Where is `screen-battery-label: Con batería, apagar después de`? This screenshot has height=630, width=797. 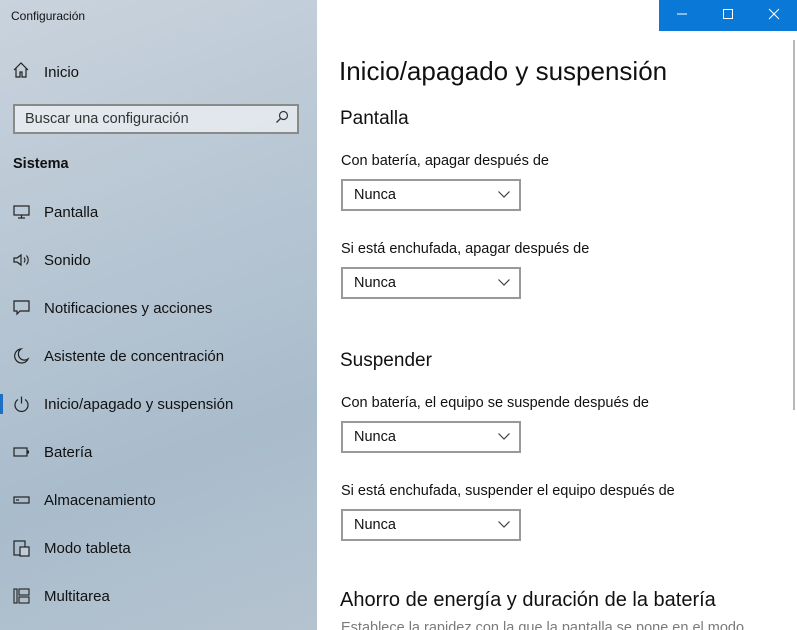
screen-battery-label: Con batería, apagar después de is located at coordinates (445, 161).